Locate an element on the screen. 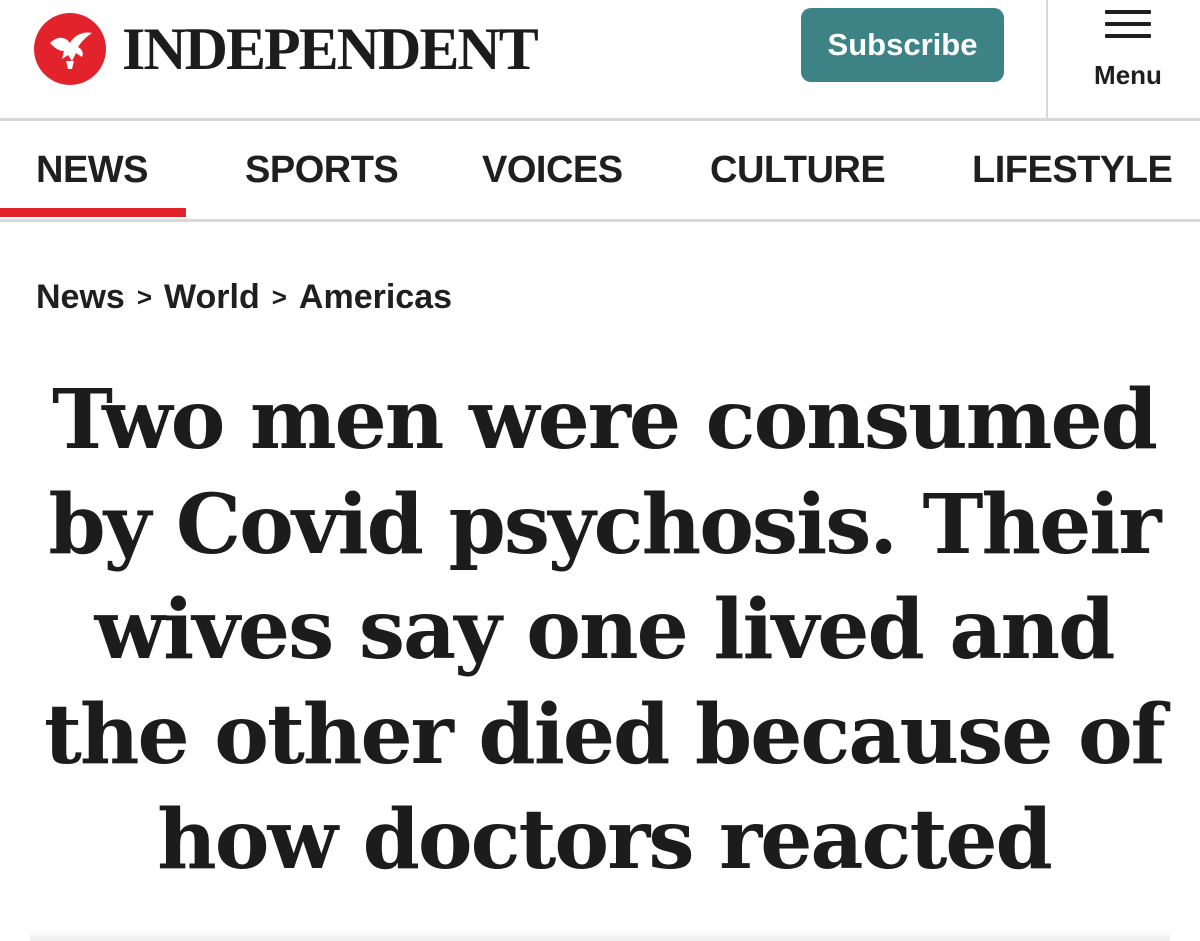 The height and width of the screenshot is (941, 1200). menu-button: Menu is located at coordinates (1128, 53).